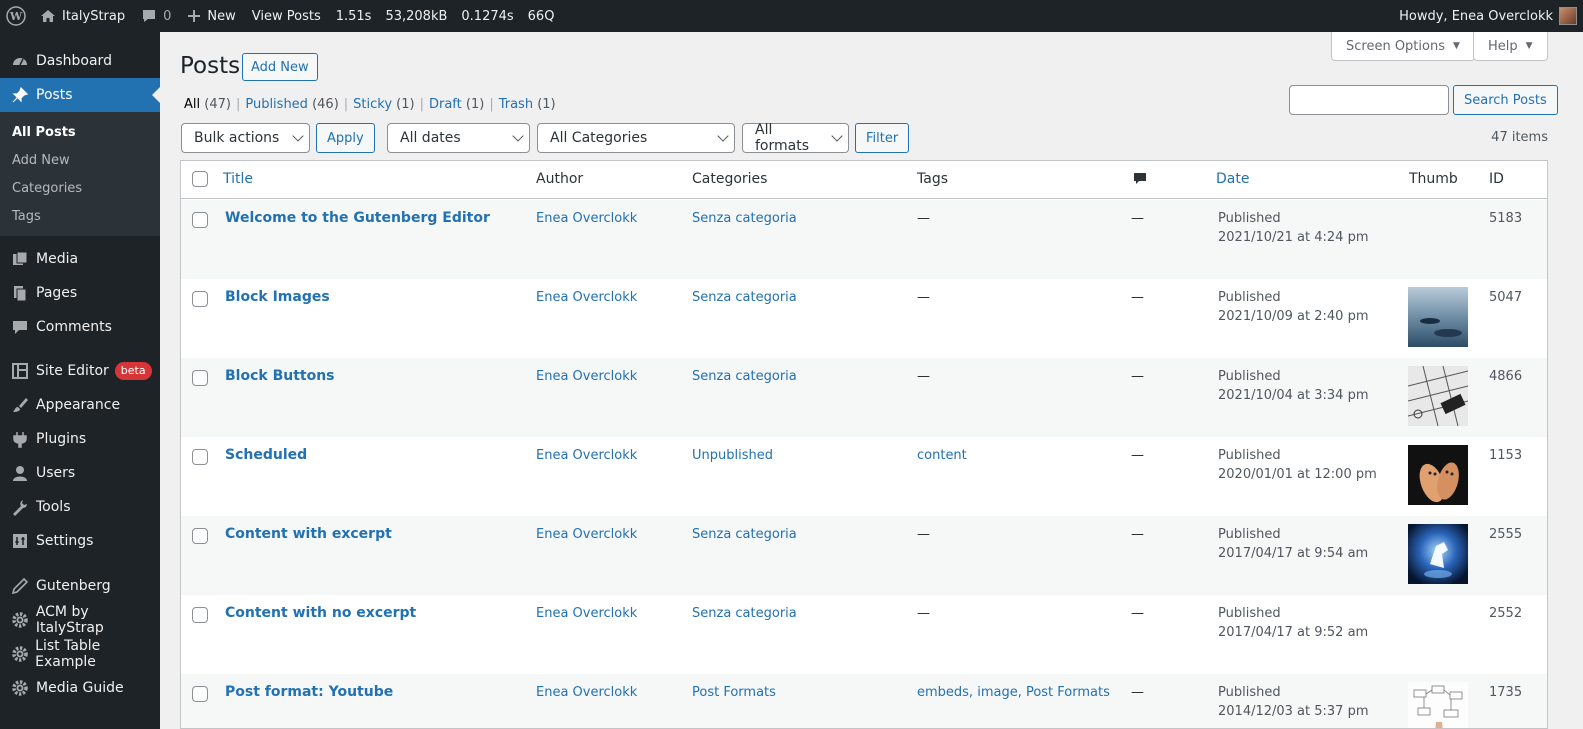 The width and height of the screenshot is (1583, 729). I want to click on post-date: 2021/10/21 at 4:24 pm, so click(1293, 237).